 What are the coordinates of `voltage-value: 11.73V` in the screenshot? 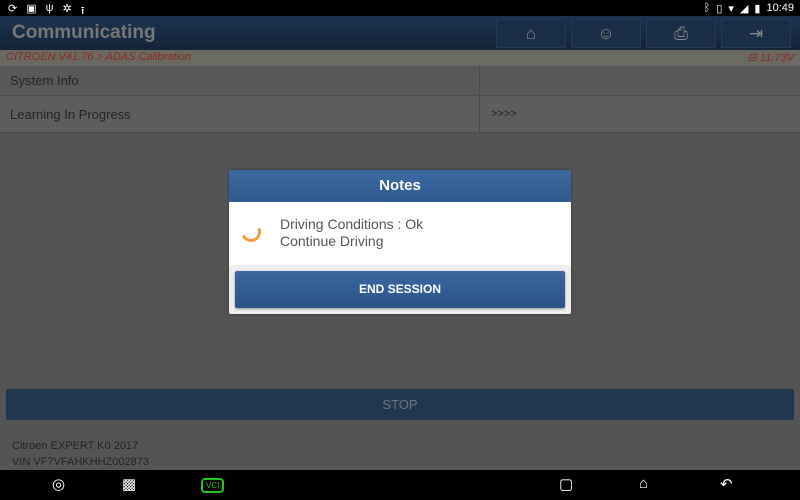 It's located at (776, 58).